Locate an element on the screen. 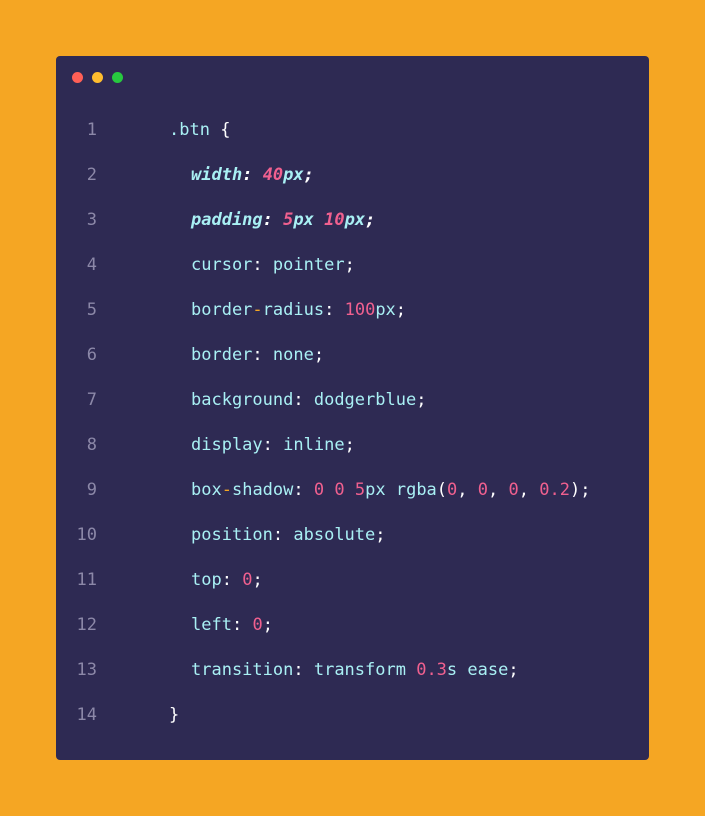  code-token: { is located at coordinates (220, 130).